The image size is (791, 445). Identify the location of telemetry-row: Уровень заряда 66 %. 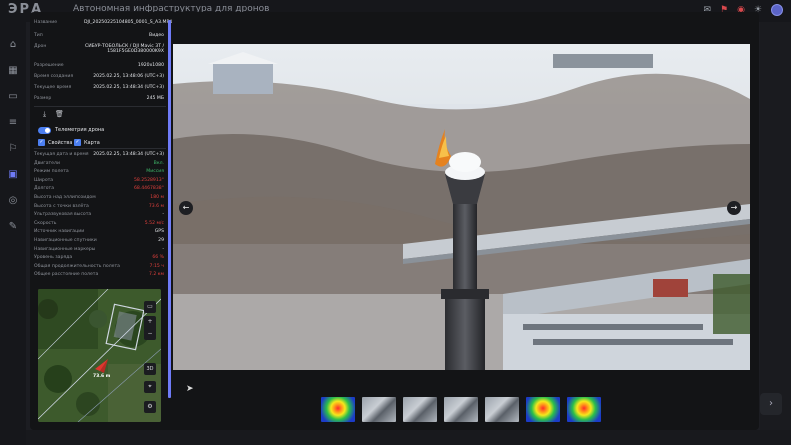
(99, 257).